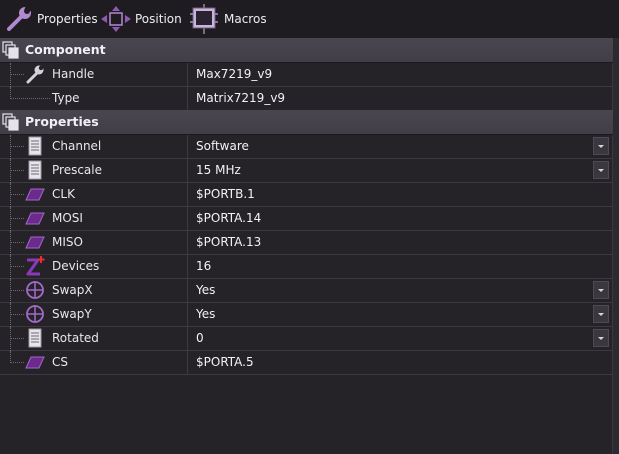 The image size is (619, 454). Describe the element at coordinates (141, 19) in the screenshot. I see `position-button: Position` at that location.